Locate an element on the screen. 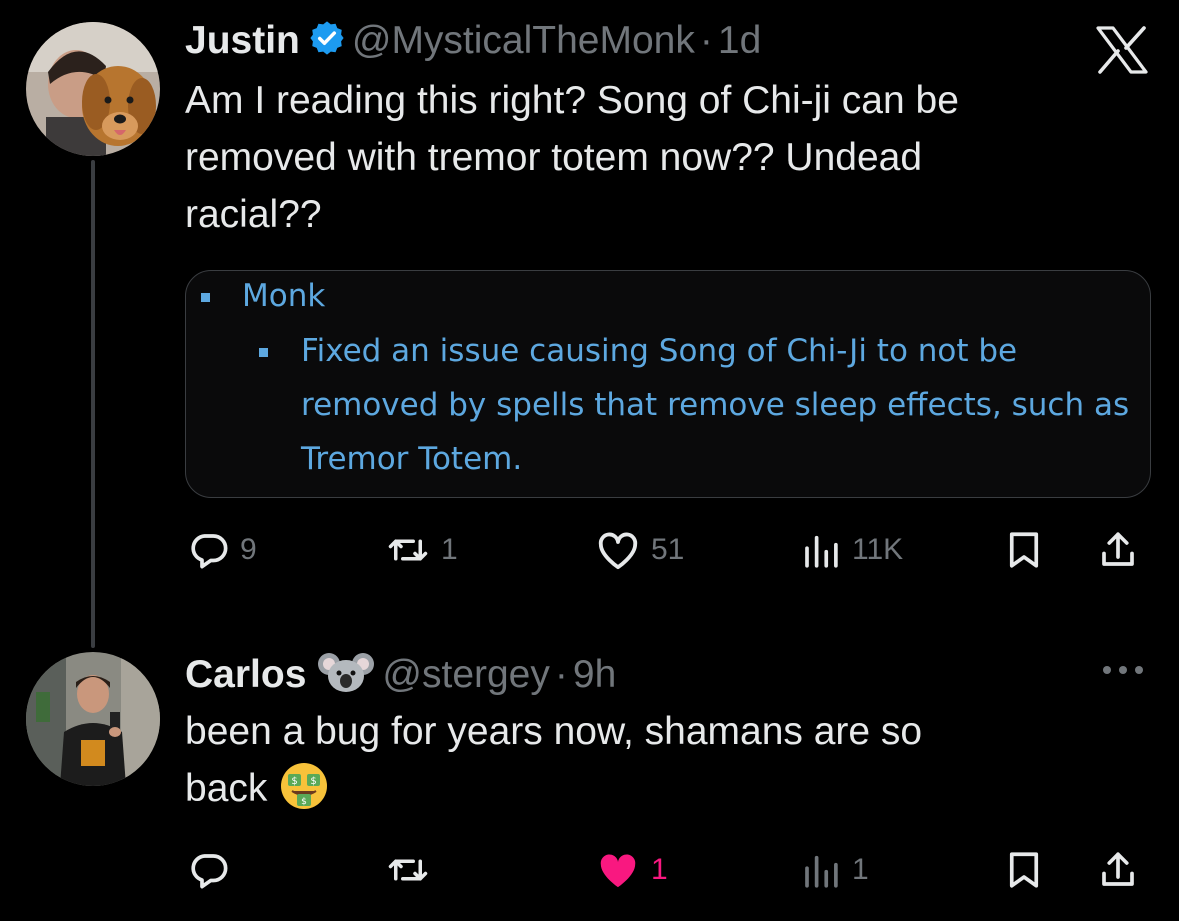  money-mouth-emoji-icon: $ $ $ is located at coordinates (304, 794).